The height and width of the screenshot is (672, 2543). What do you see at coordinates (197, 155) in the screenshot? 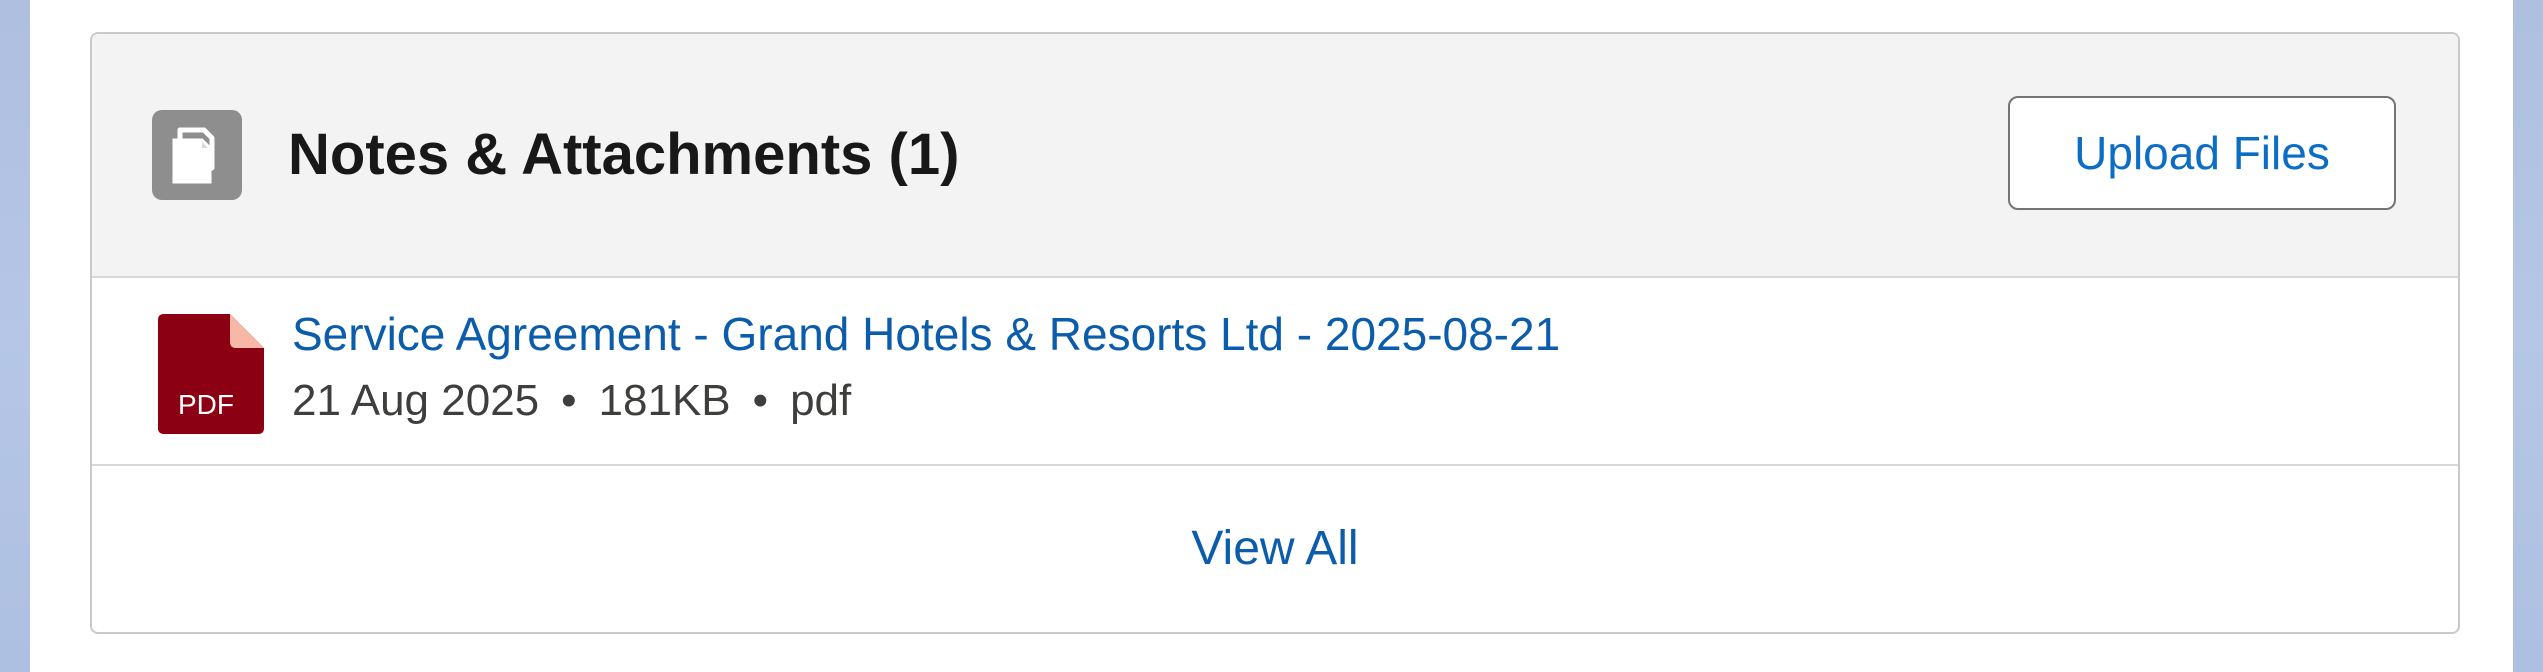
I see `files-icon` at bounding box center [197, 155].